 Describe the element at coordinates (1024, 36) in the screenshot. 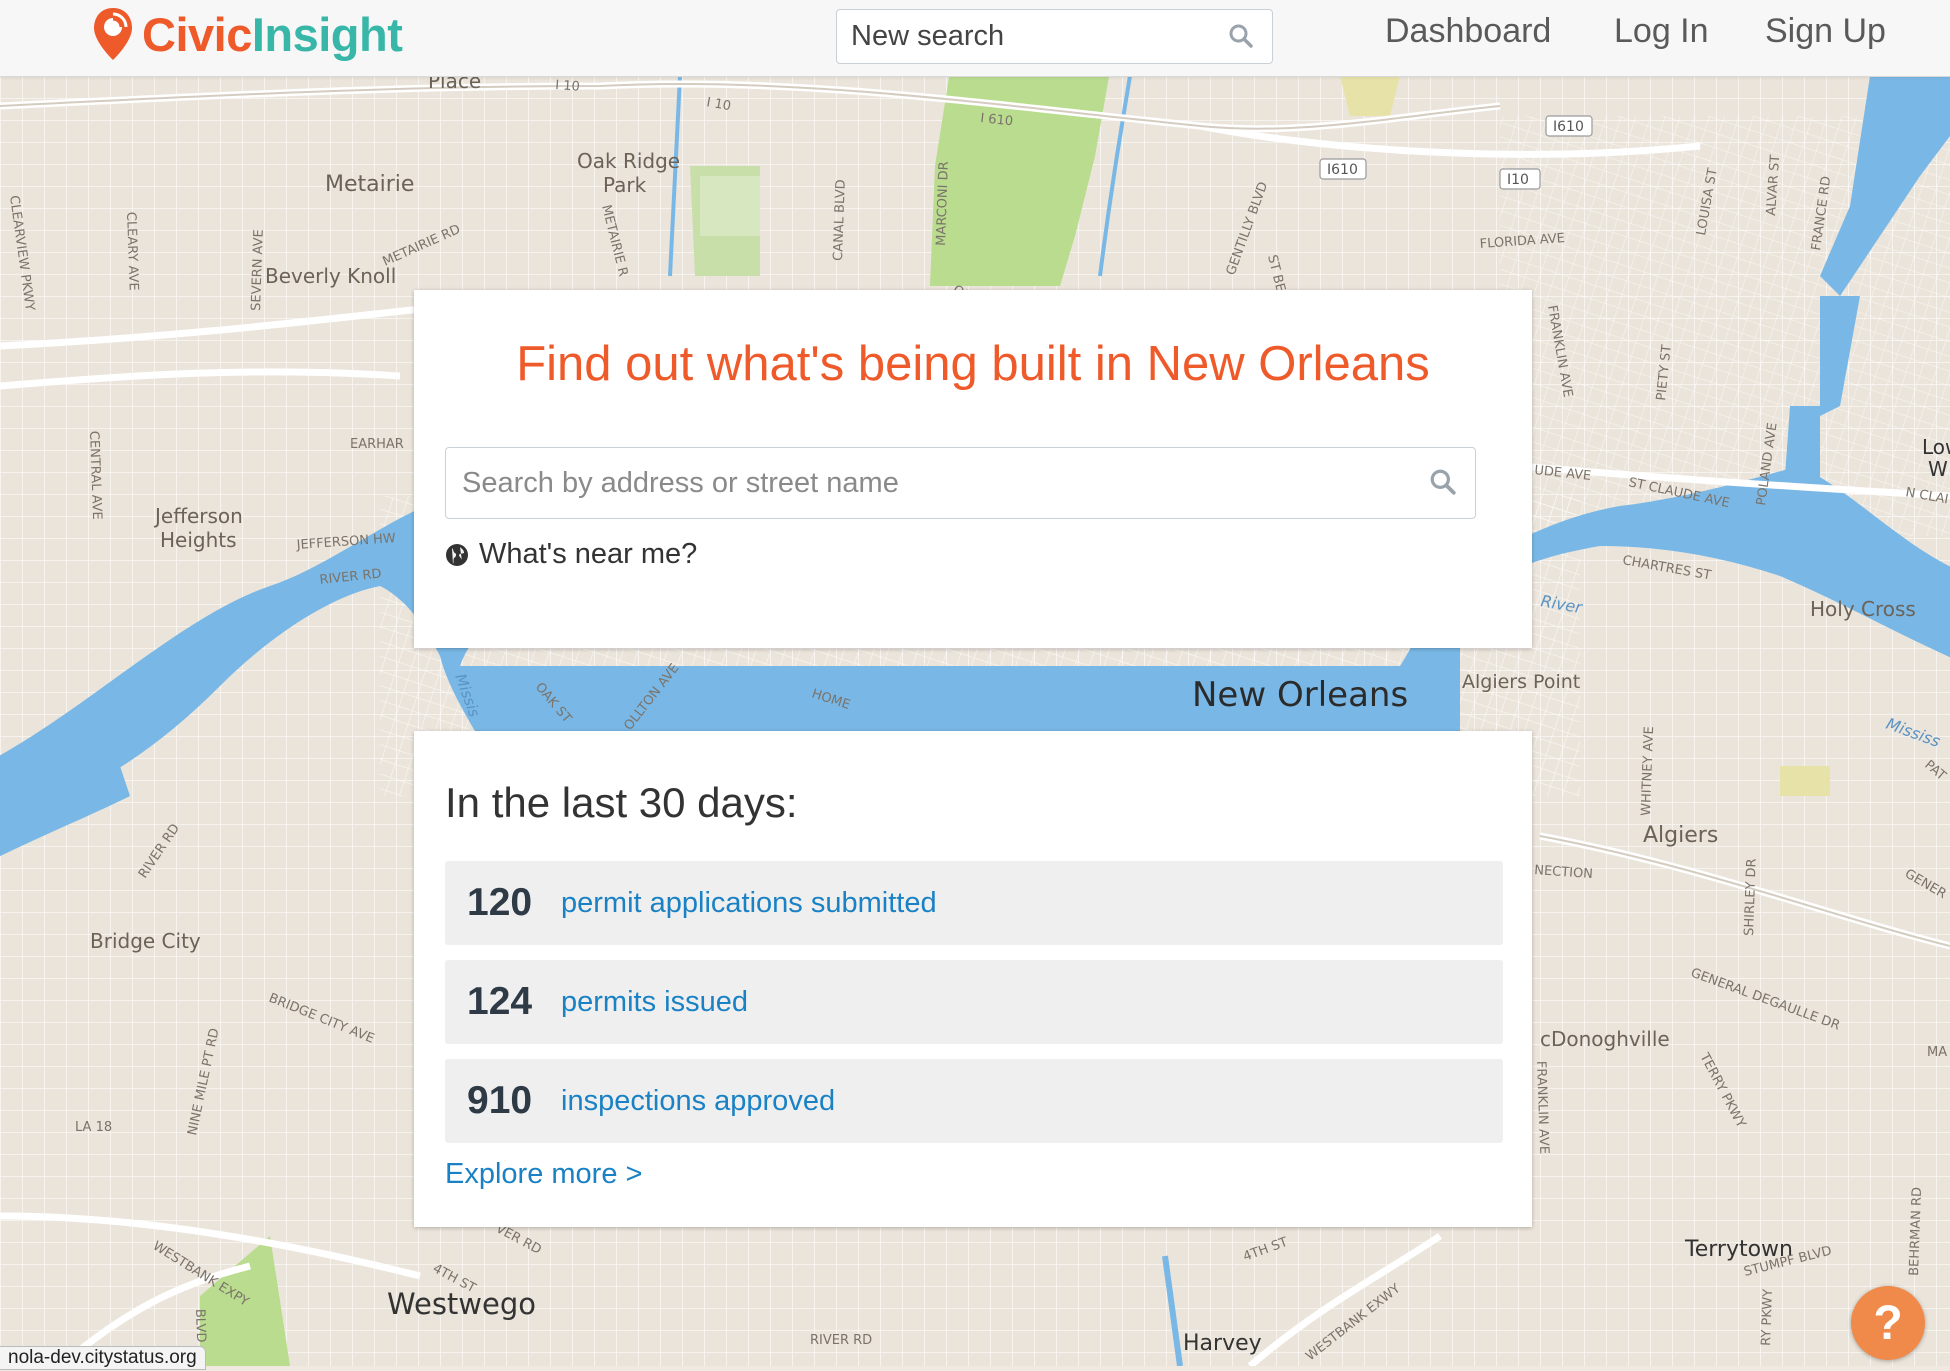

I see `header-search-input` at that location.